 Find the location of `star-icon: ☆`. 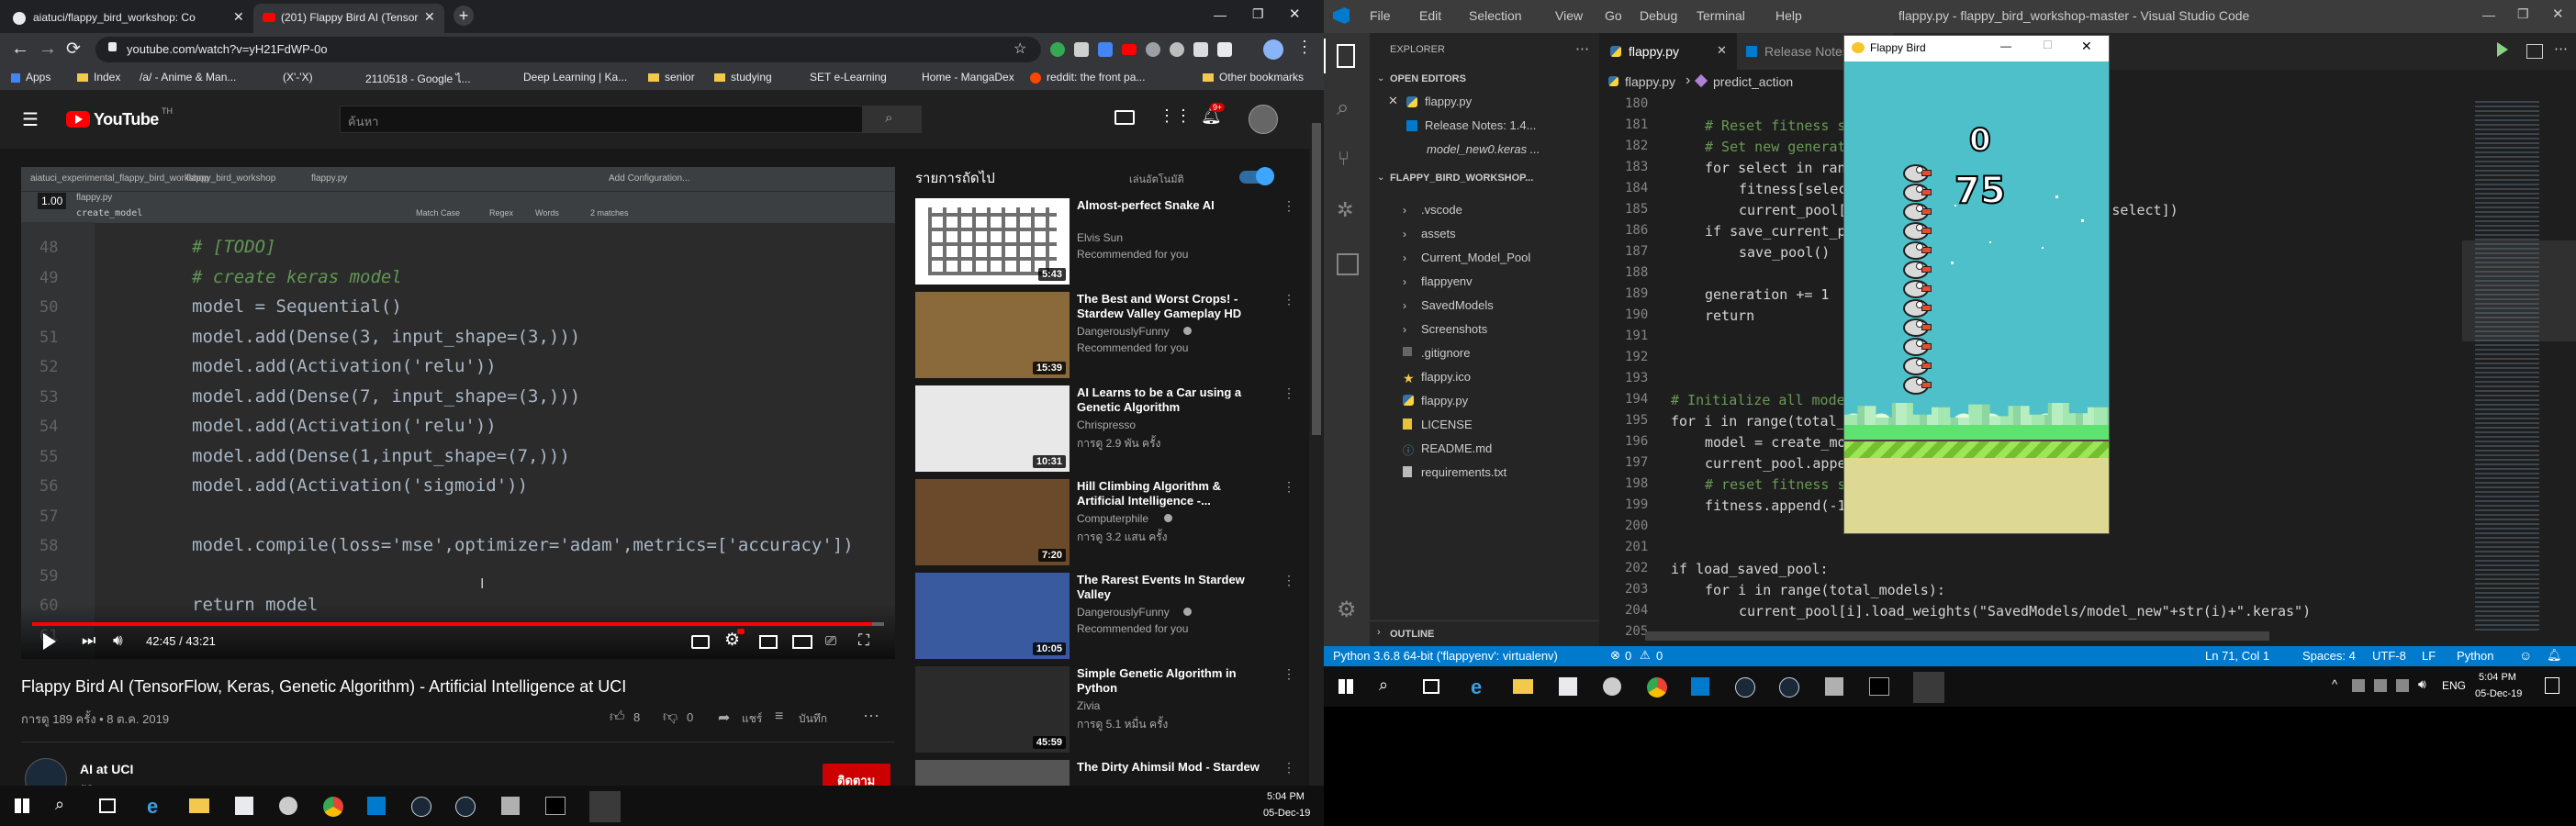

star-icon: ☆ is located at coordinates (1020, 49).